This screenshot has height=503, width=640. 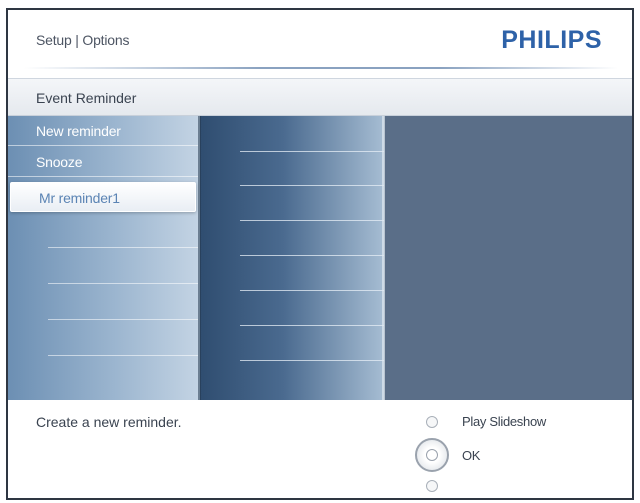 What do you see at coordinates (83, 40) in the screenshot?
I see `breadcrumb: Setup | Options` at bounding box center [83, 40].